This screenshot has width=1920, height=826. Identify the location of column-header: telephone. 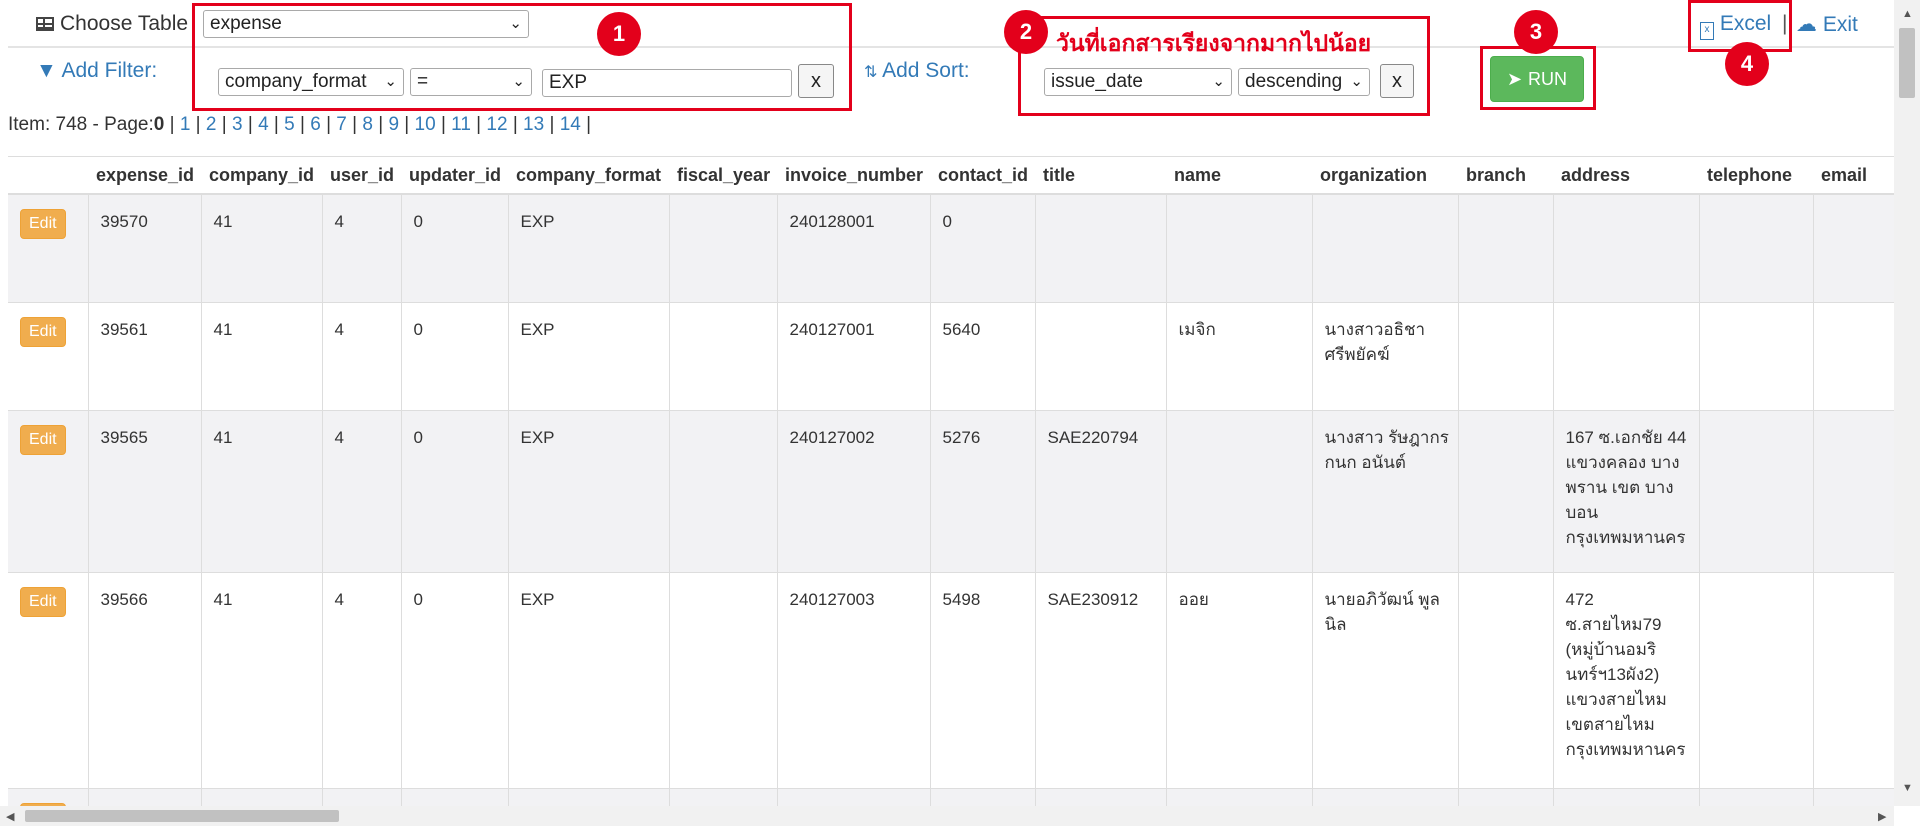
(1756, 175).